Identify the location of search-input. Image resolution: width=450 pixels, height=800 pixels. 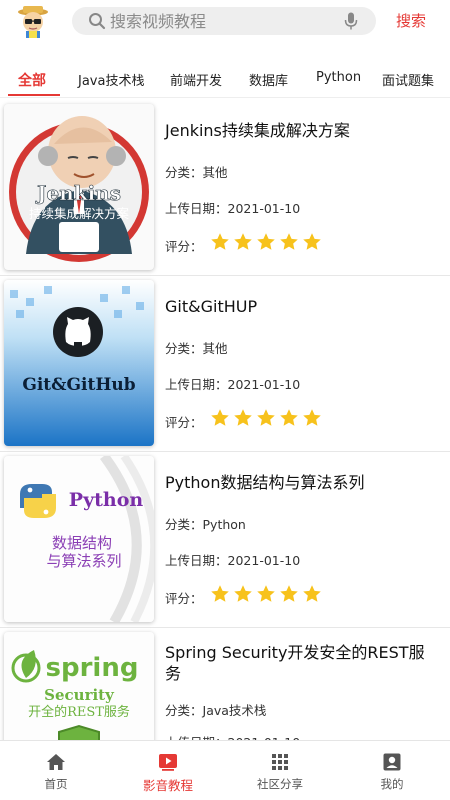
(225, 21).